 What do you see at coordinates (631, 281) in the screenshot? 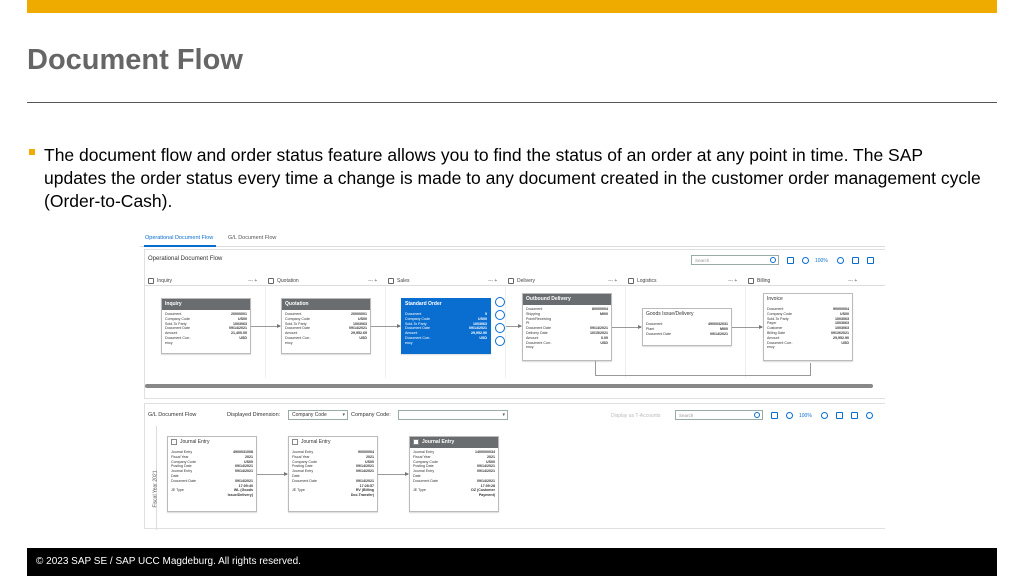
I see `logistics-icon` at bounding box center [631, 281].